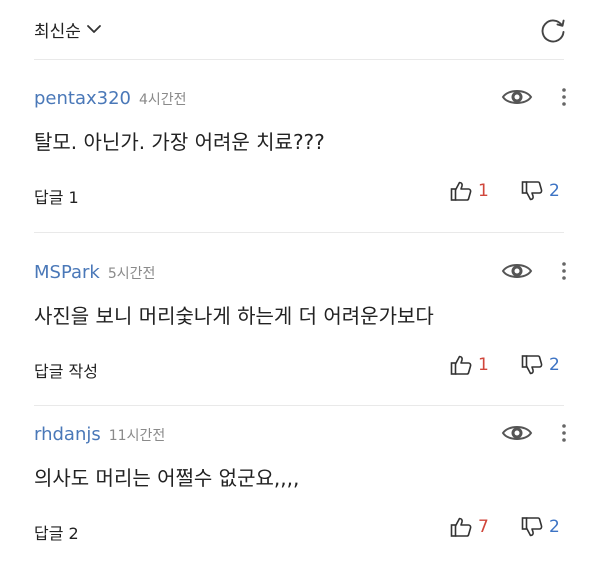  I want to click on comment-time: 11시간전, so click(137, 436).